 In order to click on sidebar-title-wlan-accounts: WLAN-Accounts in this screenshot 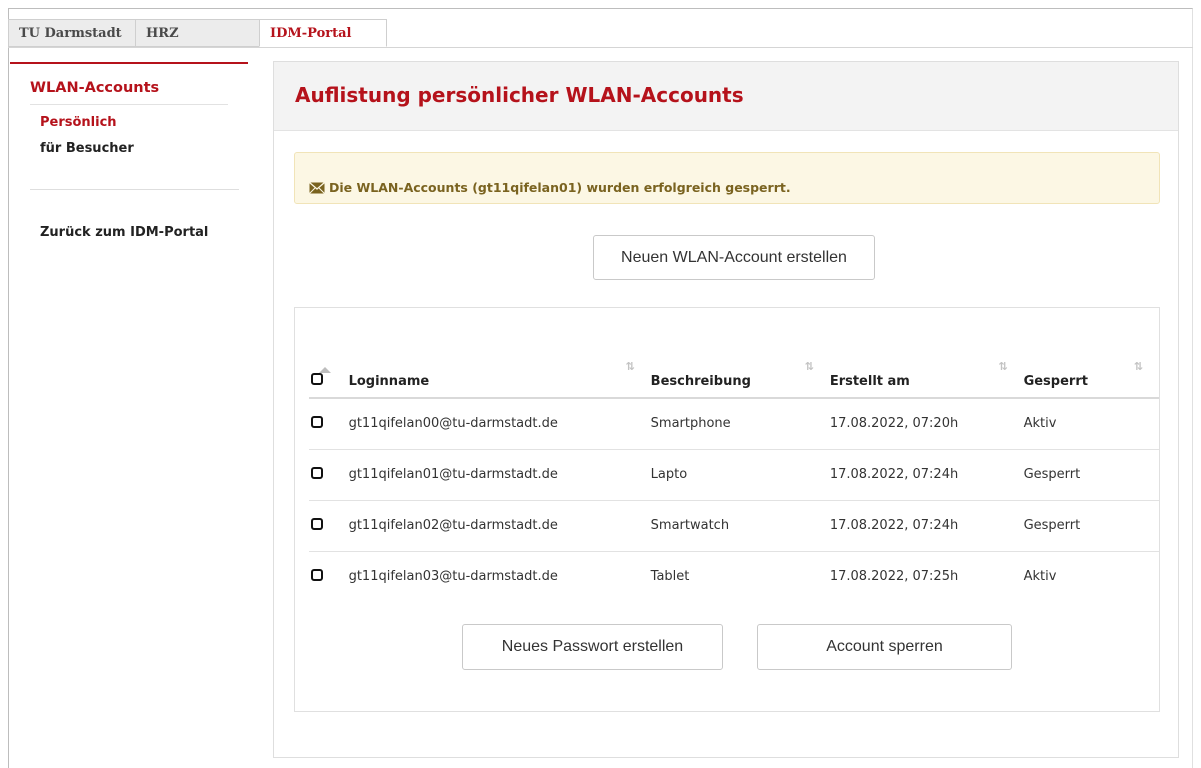, I will do `click(129, 92)`.